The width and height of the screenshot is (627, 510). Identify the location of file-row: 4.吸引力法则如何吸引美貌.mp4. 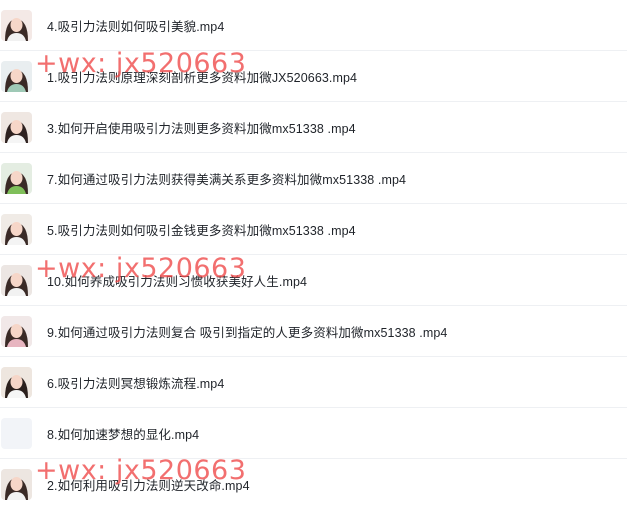
(313, 25).